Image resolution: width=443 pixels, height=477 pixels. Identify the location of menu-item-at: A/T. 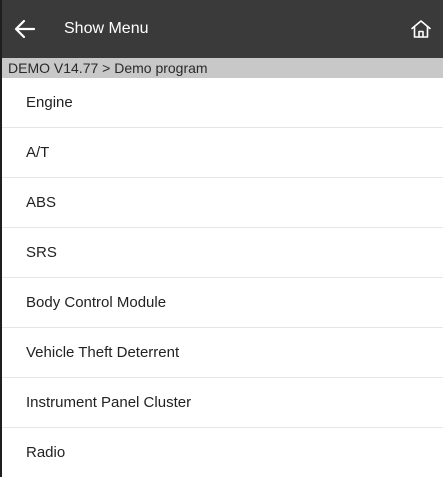
(222, 153).